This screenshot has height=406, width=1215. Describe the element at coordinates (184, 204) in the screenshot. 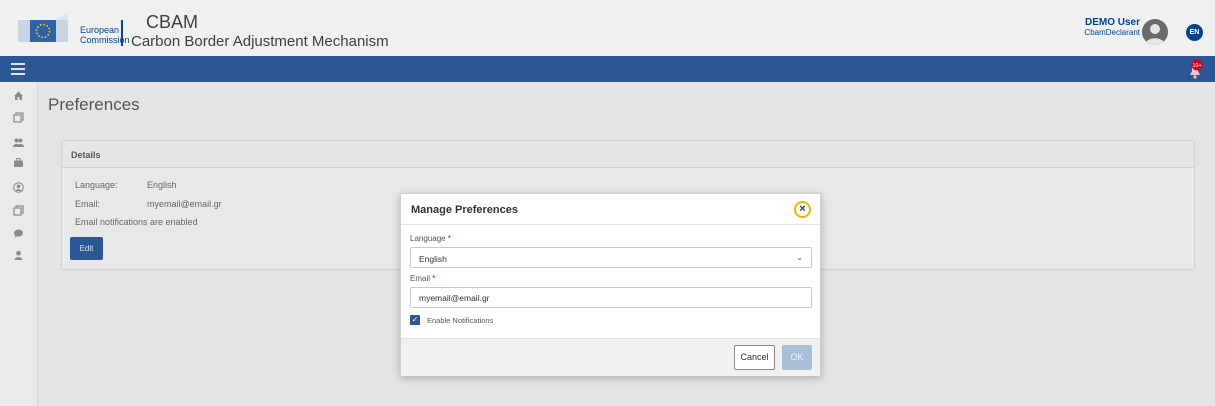

I see `email-value: myemail@email.gr` at that location.